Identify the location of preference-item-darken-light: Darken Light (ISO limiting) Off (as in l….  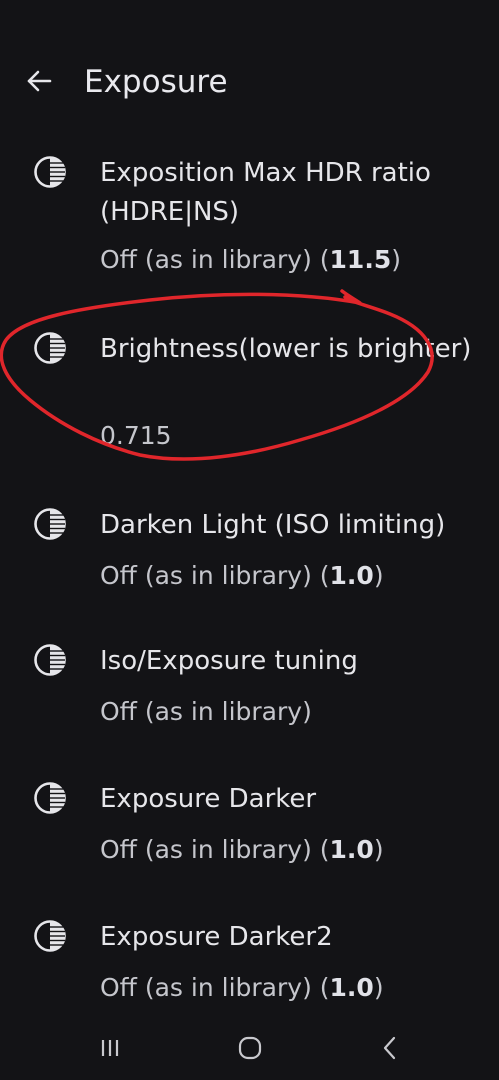
(249, 551).